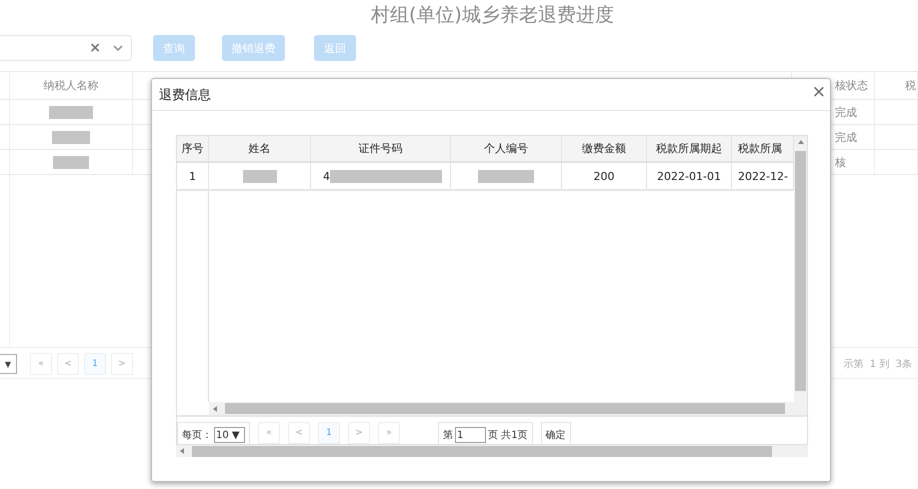 This screenshot has width=918, height=489. I want to click on table-cell: 4, so click(326, 176).